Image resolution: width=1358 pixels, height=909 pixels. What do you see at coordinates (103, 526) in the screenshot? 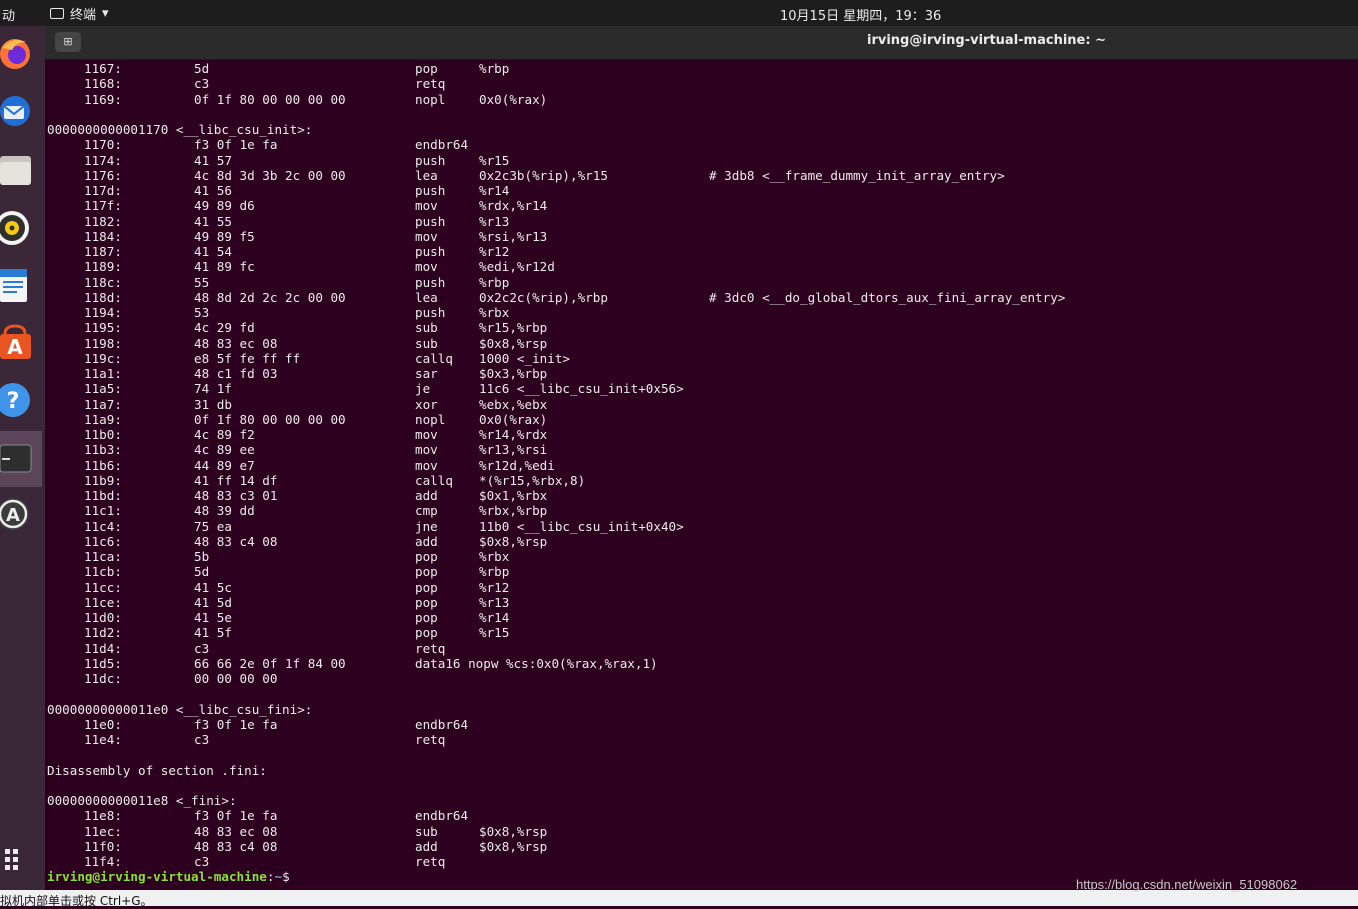
I see `instruction-address: 11c4:` at bounding box center [103, 526].